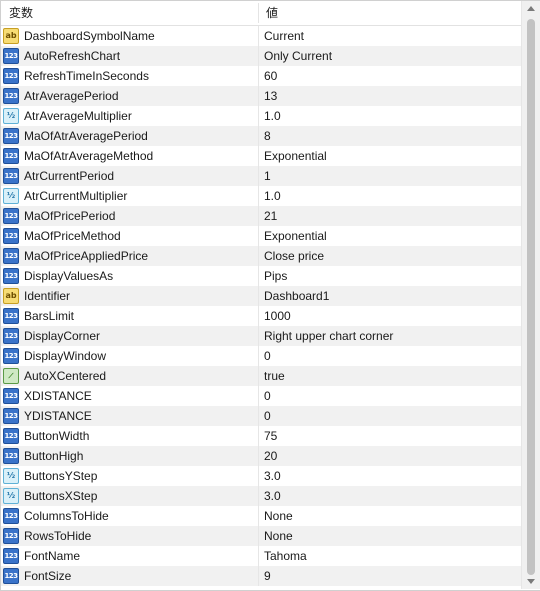 This screenshot has height=591, width=540. I want to click on parameter-value: Pips, so click(275, 276).